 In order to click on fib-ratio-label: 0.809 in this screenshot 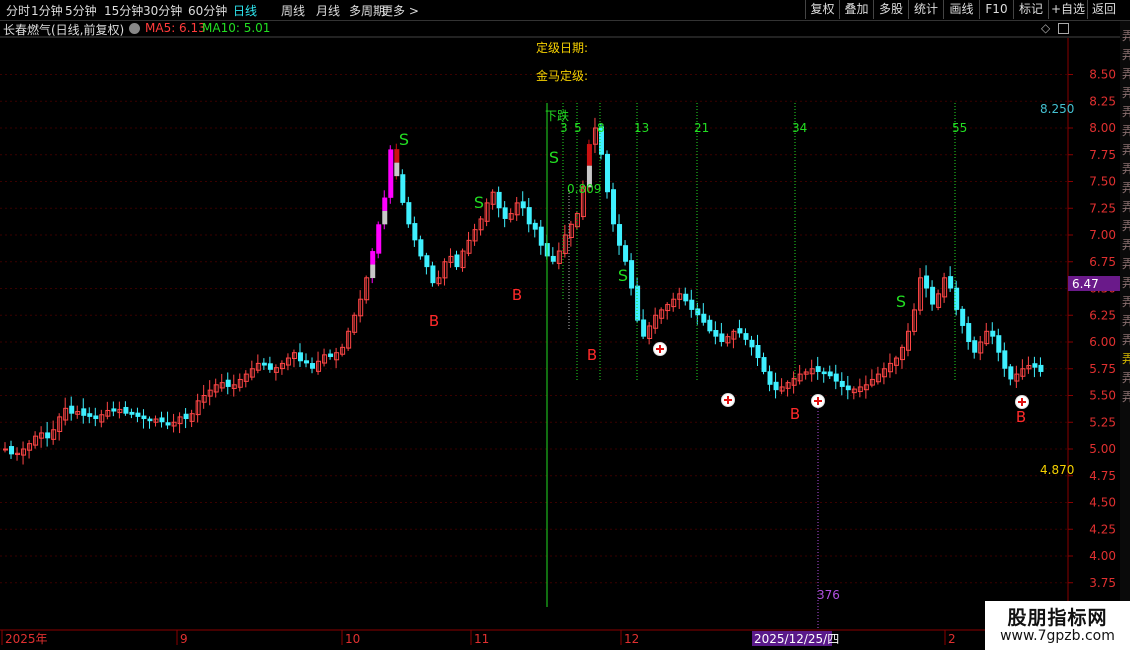, I will do `click(584, 189)`.